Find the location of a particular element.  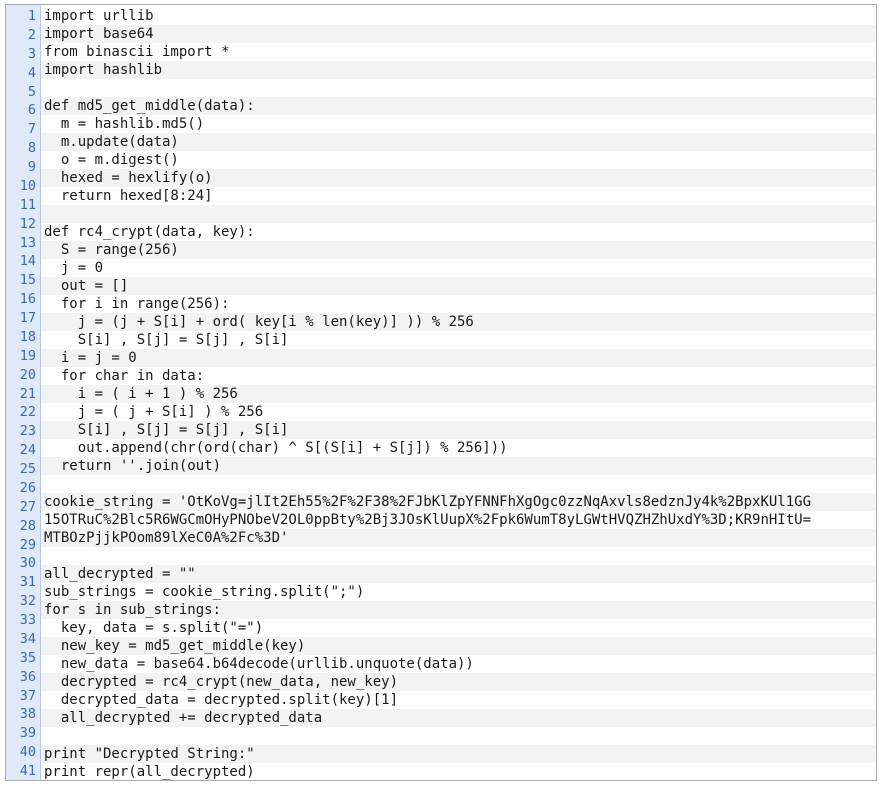

code-line: for char in data: is located at coordinates (124, 376).